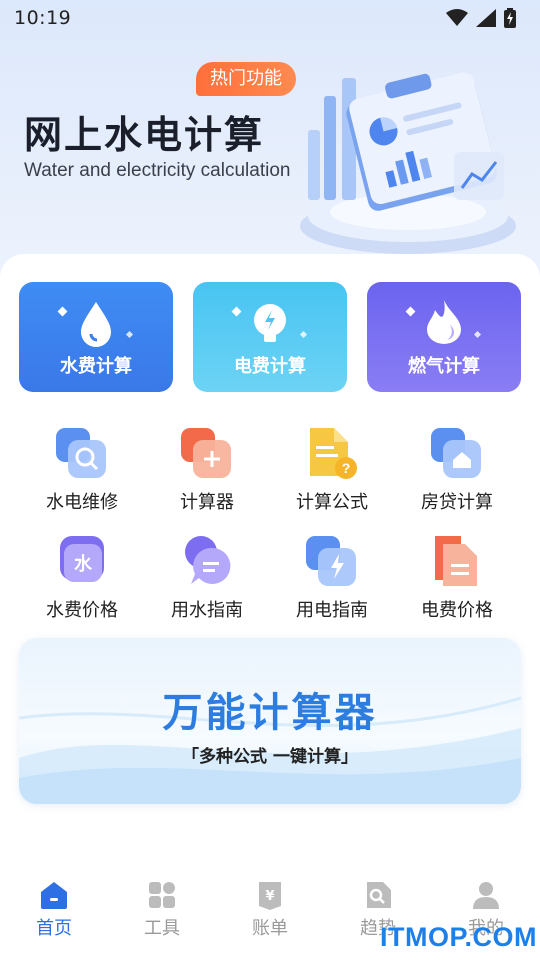 The image size is (540, 960). Describe the element at coordinates (270, 713) in the screenshot. I see `banner-title: 万能计算器` at that location.